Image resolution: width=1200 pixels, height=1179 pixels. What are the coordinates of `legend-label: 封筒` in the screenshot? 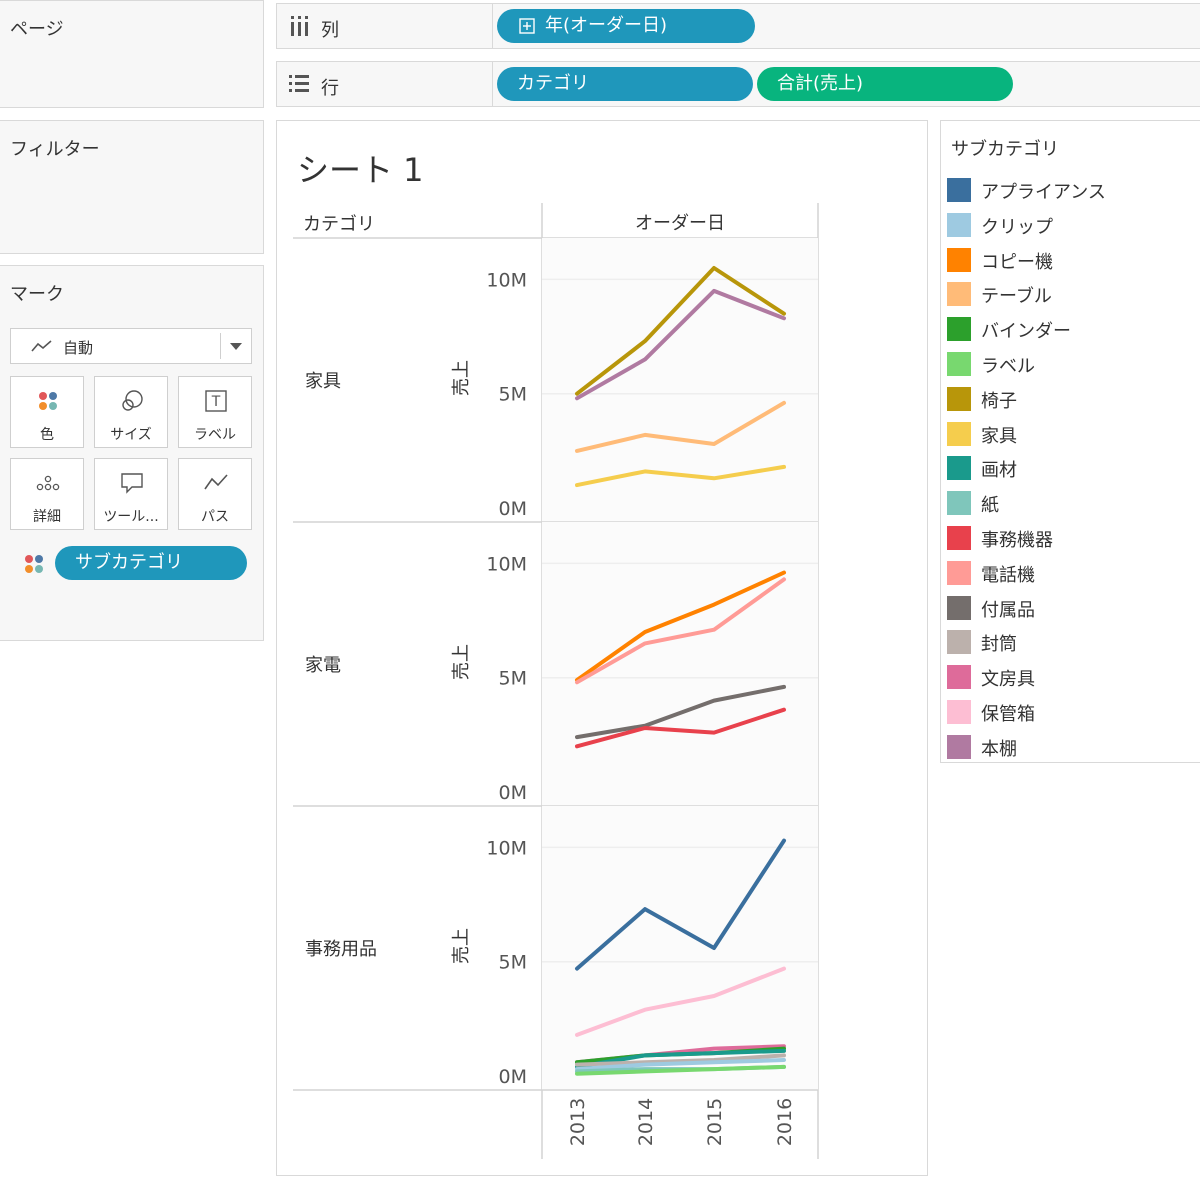 It's located at (999, 645).